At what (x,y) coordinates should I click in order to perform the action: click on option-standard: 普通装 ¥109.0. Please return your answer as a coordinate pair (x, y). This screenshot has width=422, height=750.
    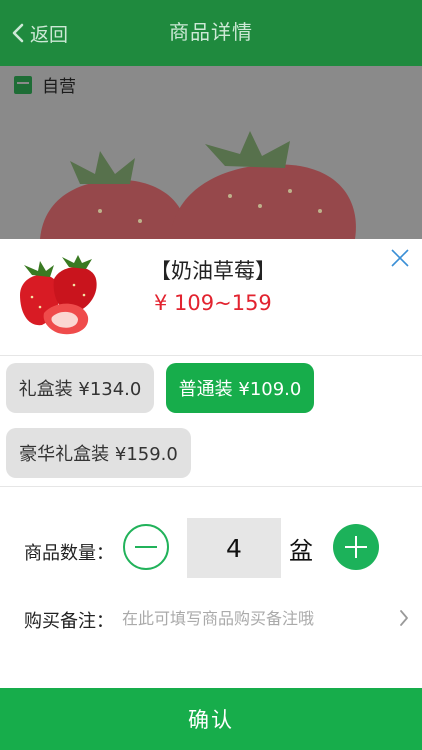
    Looking at the image, I should click on (240, 388).